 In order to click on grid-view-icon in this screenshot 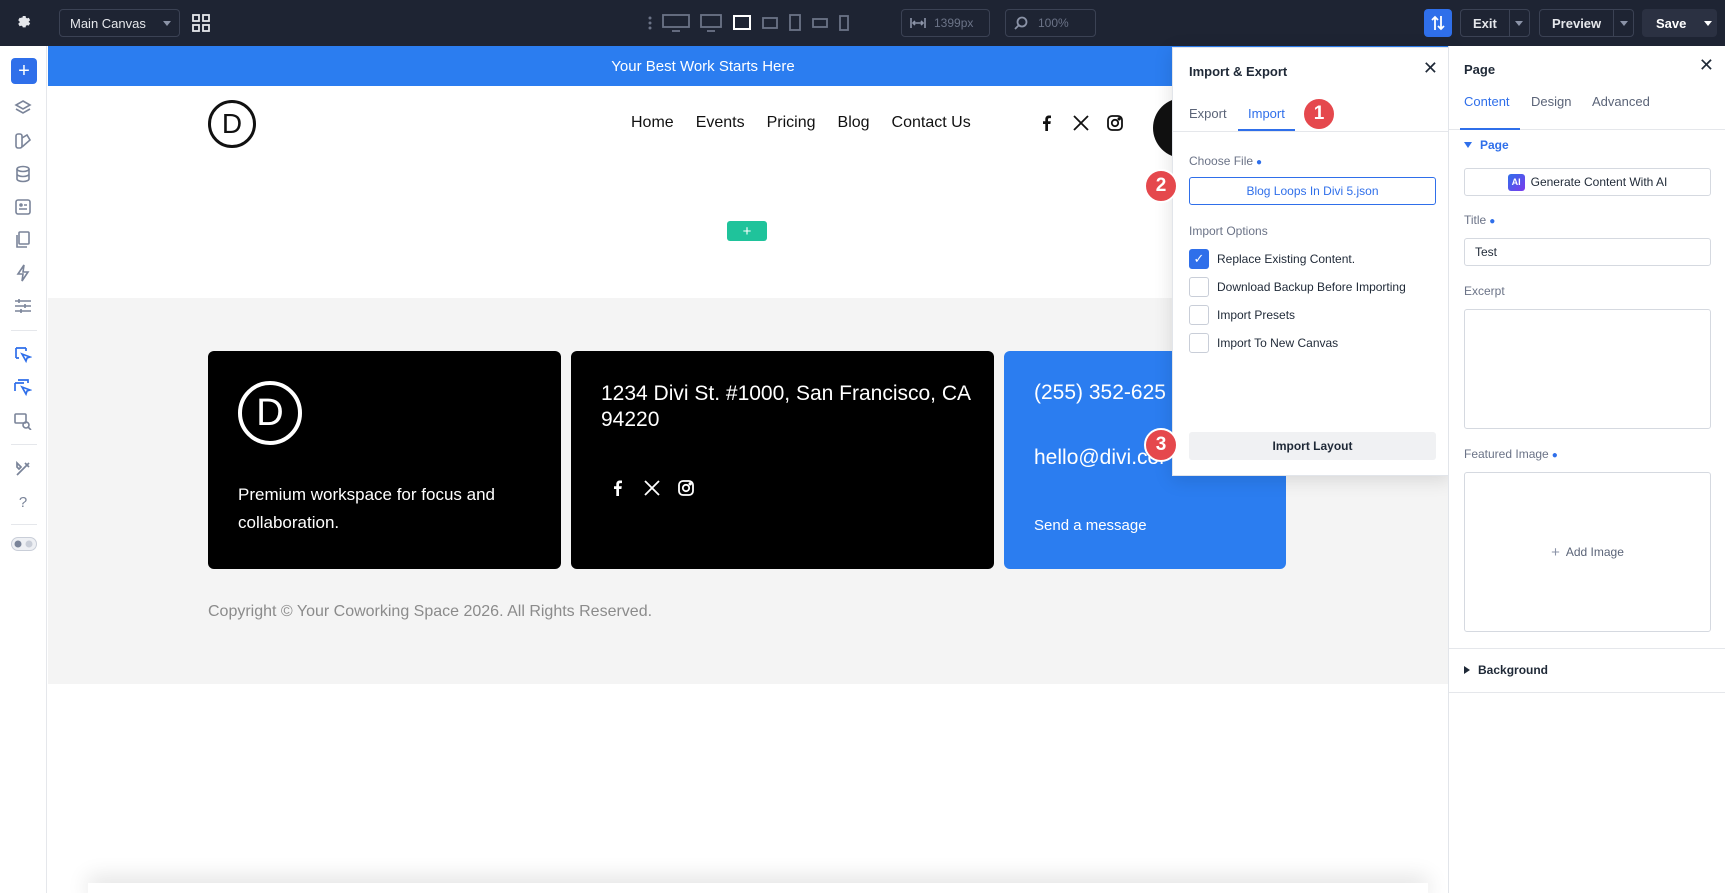, I will do `click(201, 23)`.